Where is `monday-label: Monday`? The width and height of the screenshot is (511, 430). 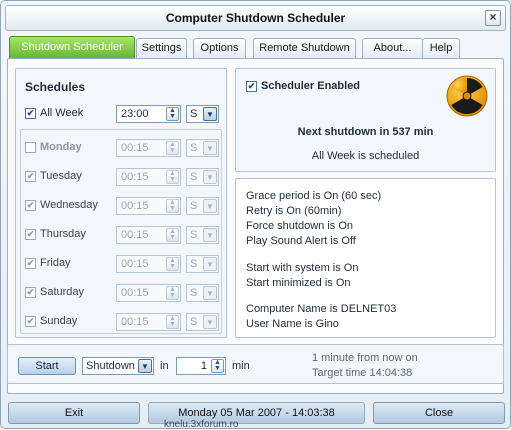 monday-label: Monday is located at coordinates (61, 147).